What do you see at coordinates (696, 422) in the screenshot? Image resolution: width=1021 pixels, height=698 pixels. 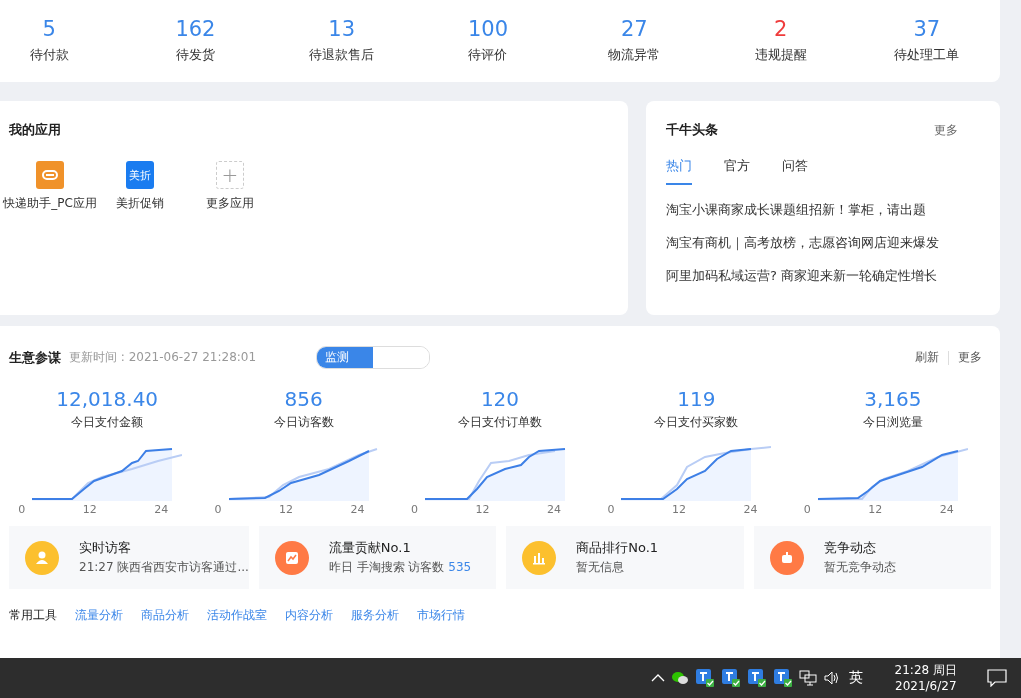 I see `metric-label: 今日支付买家数` at bounding box center [696, 422].